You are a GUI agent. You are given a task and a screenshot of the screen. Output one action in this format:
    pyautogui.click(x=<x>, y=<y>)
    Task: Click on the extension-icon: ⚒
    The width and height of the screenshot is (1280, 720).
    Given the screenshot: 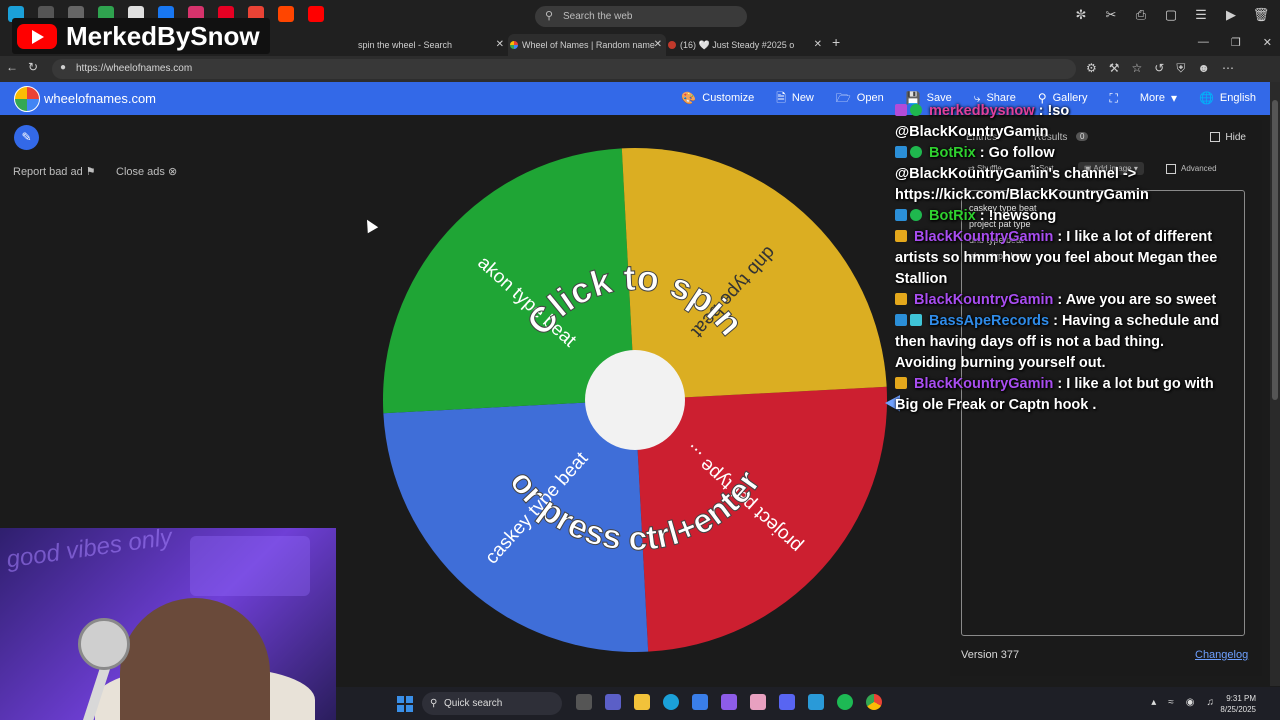 What is the action you would take?
    pyautogui.click(x=1114, y=68)
    